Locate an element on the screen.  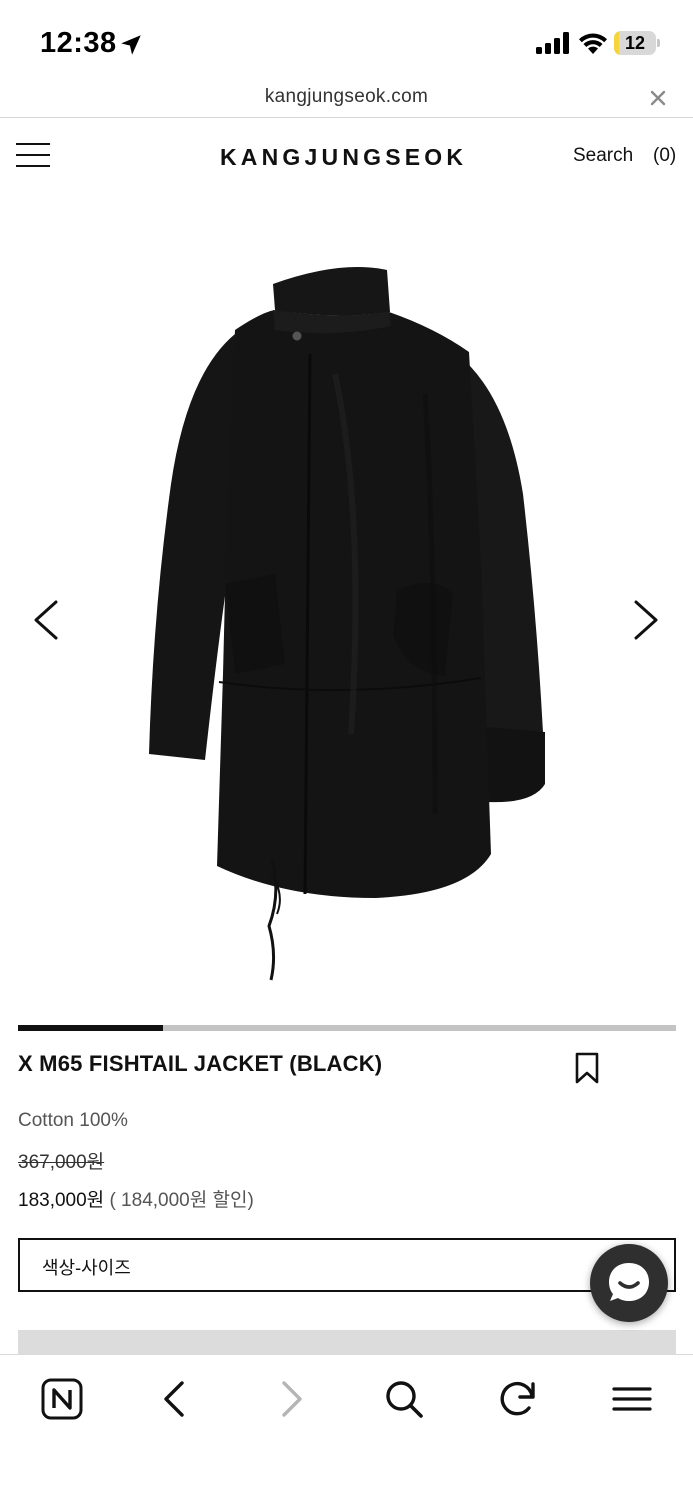
hamburger-menu-icon is located at coordinates (33, 155).